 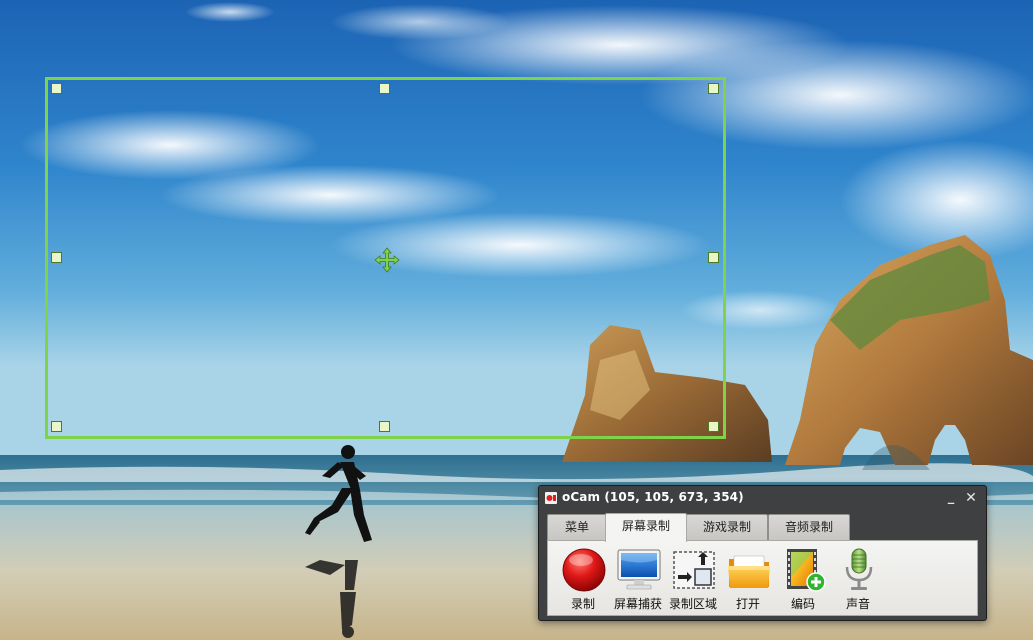 I want to click on tab-game-recording: 游戏录制, so click(x=727, y=527).